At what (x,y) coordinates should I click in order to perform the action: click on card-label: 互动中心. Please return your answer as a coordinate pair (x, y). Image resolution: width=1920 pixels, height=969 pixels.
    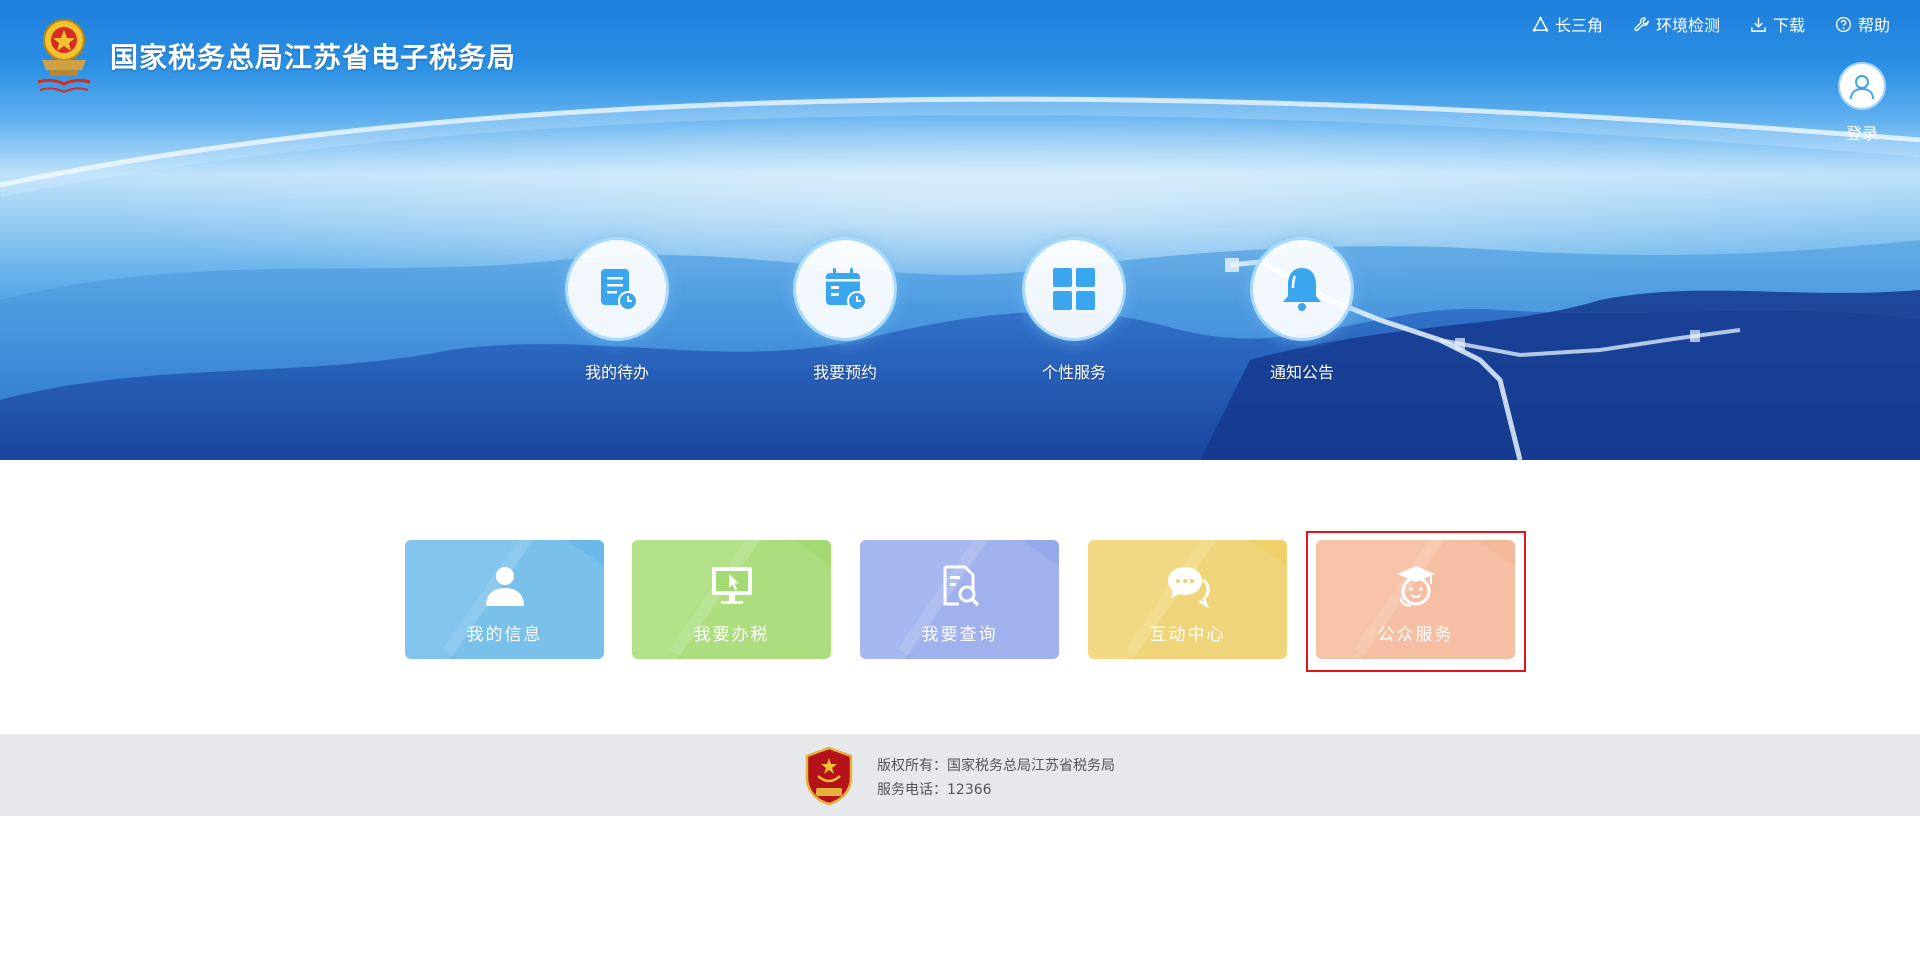
    Looking at the image, I should click on (1187, 635).